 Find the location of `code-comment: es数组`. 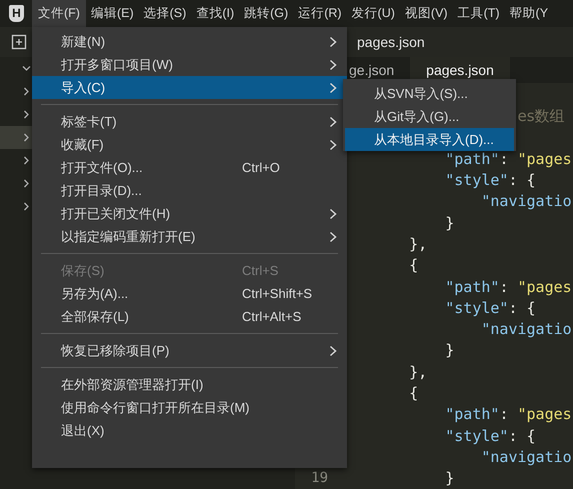

code-comment: es数组 is located at coordinates (541, 115).